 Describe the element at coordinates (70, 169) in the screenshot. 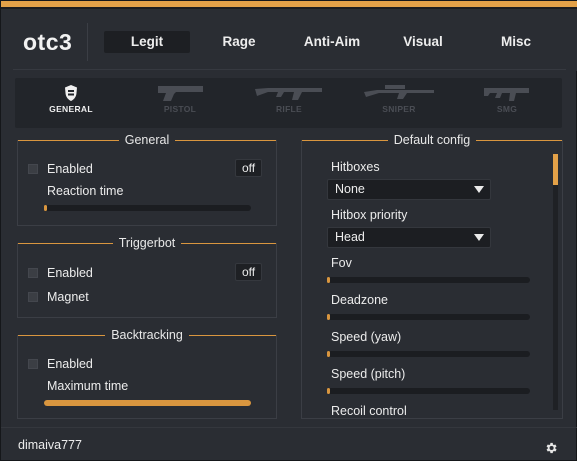

I see `general-enabled-label: Enabled` at that location.